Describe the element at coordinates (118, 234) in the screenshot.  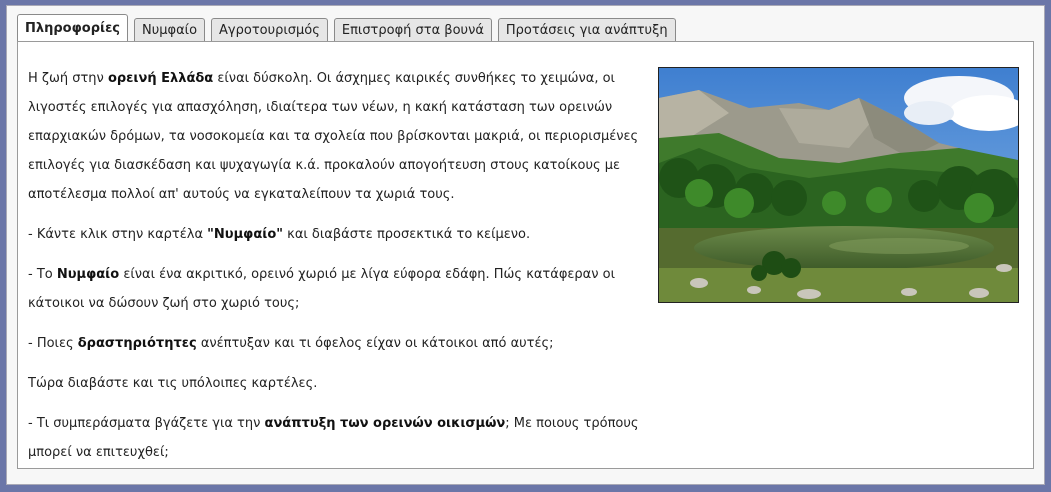
I see `text: - Κάντε κλικ στην καρτέλα` at that location.